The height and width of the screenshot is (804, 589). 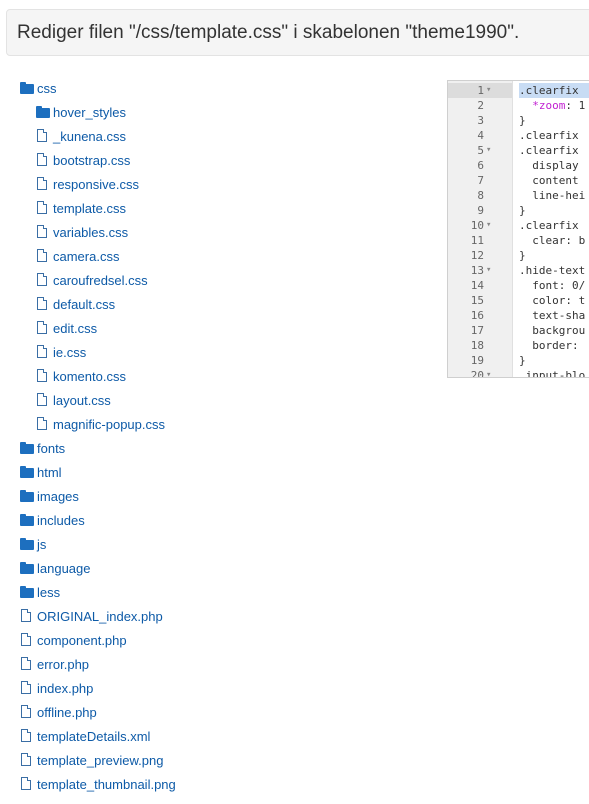 What do you see at coordinates (480, 105) in the screenshot?
I see `line-number: 2` at bounding box center [480, 105].